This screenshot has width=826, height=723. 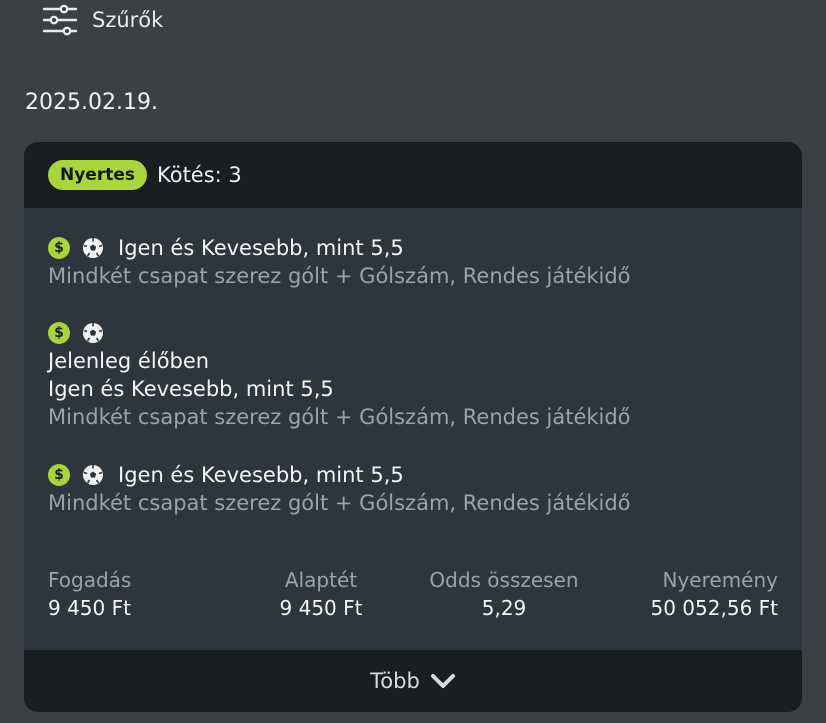 What do you see at coordinates (89, 594) in the screenshot?
I see `stake-summary: Fogadás 9 450 Ft` at bounding box center [89, 594].